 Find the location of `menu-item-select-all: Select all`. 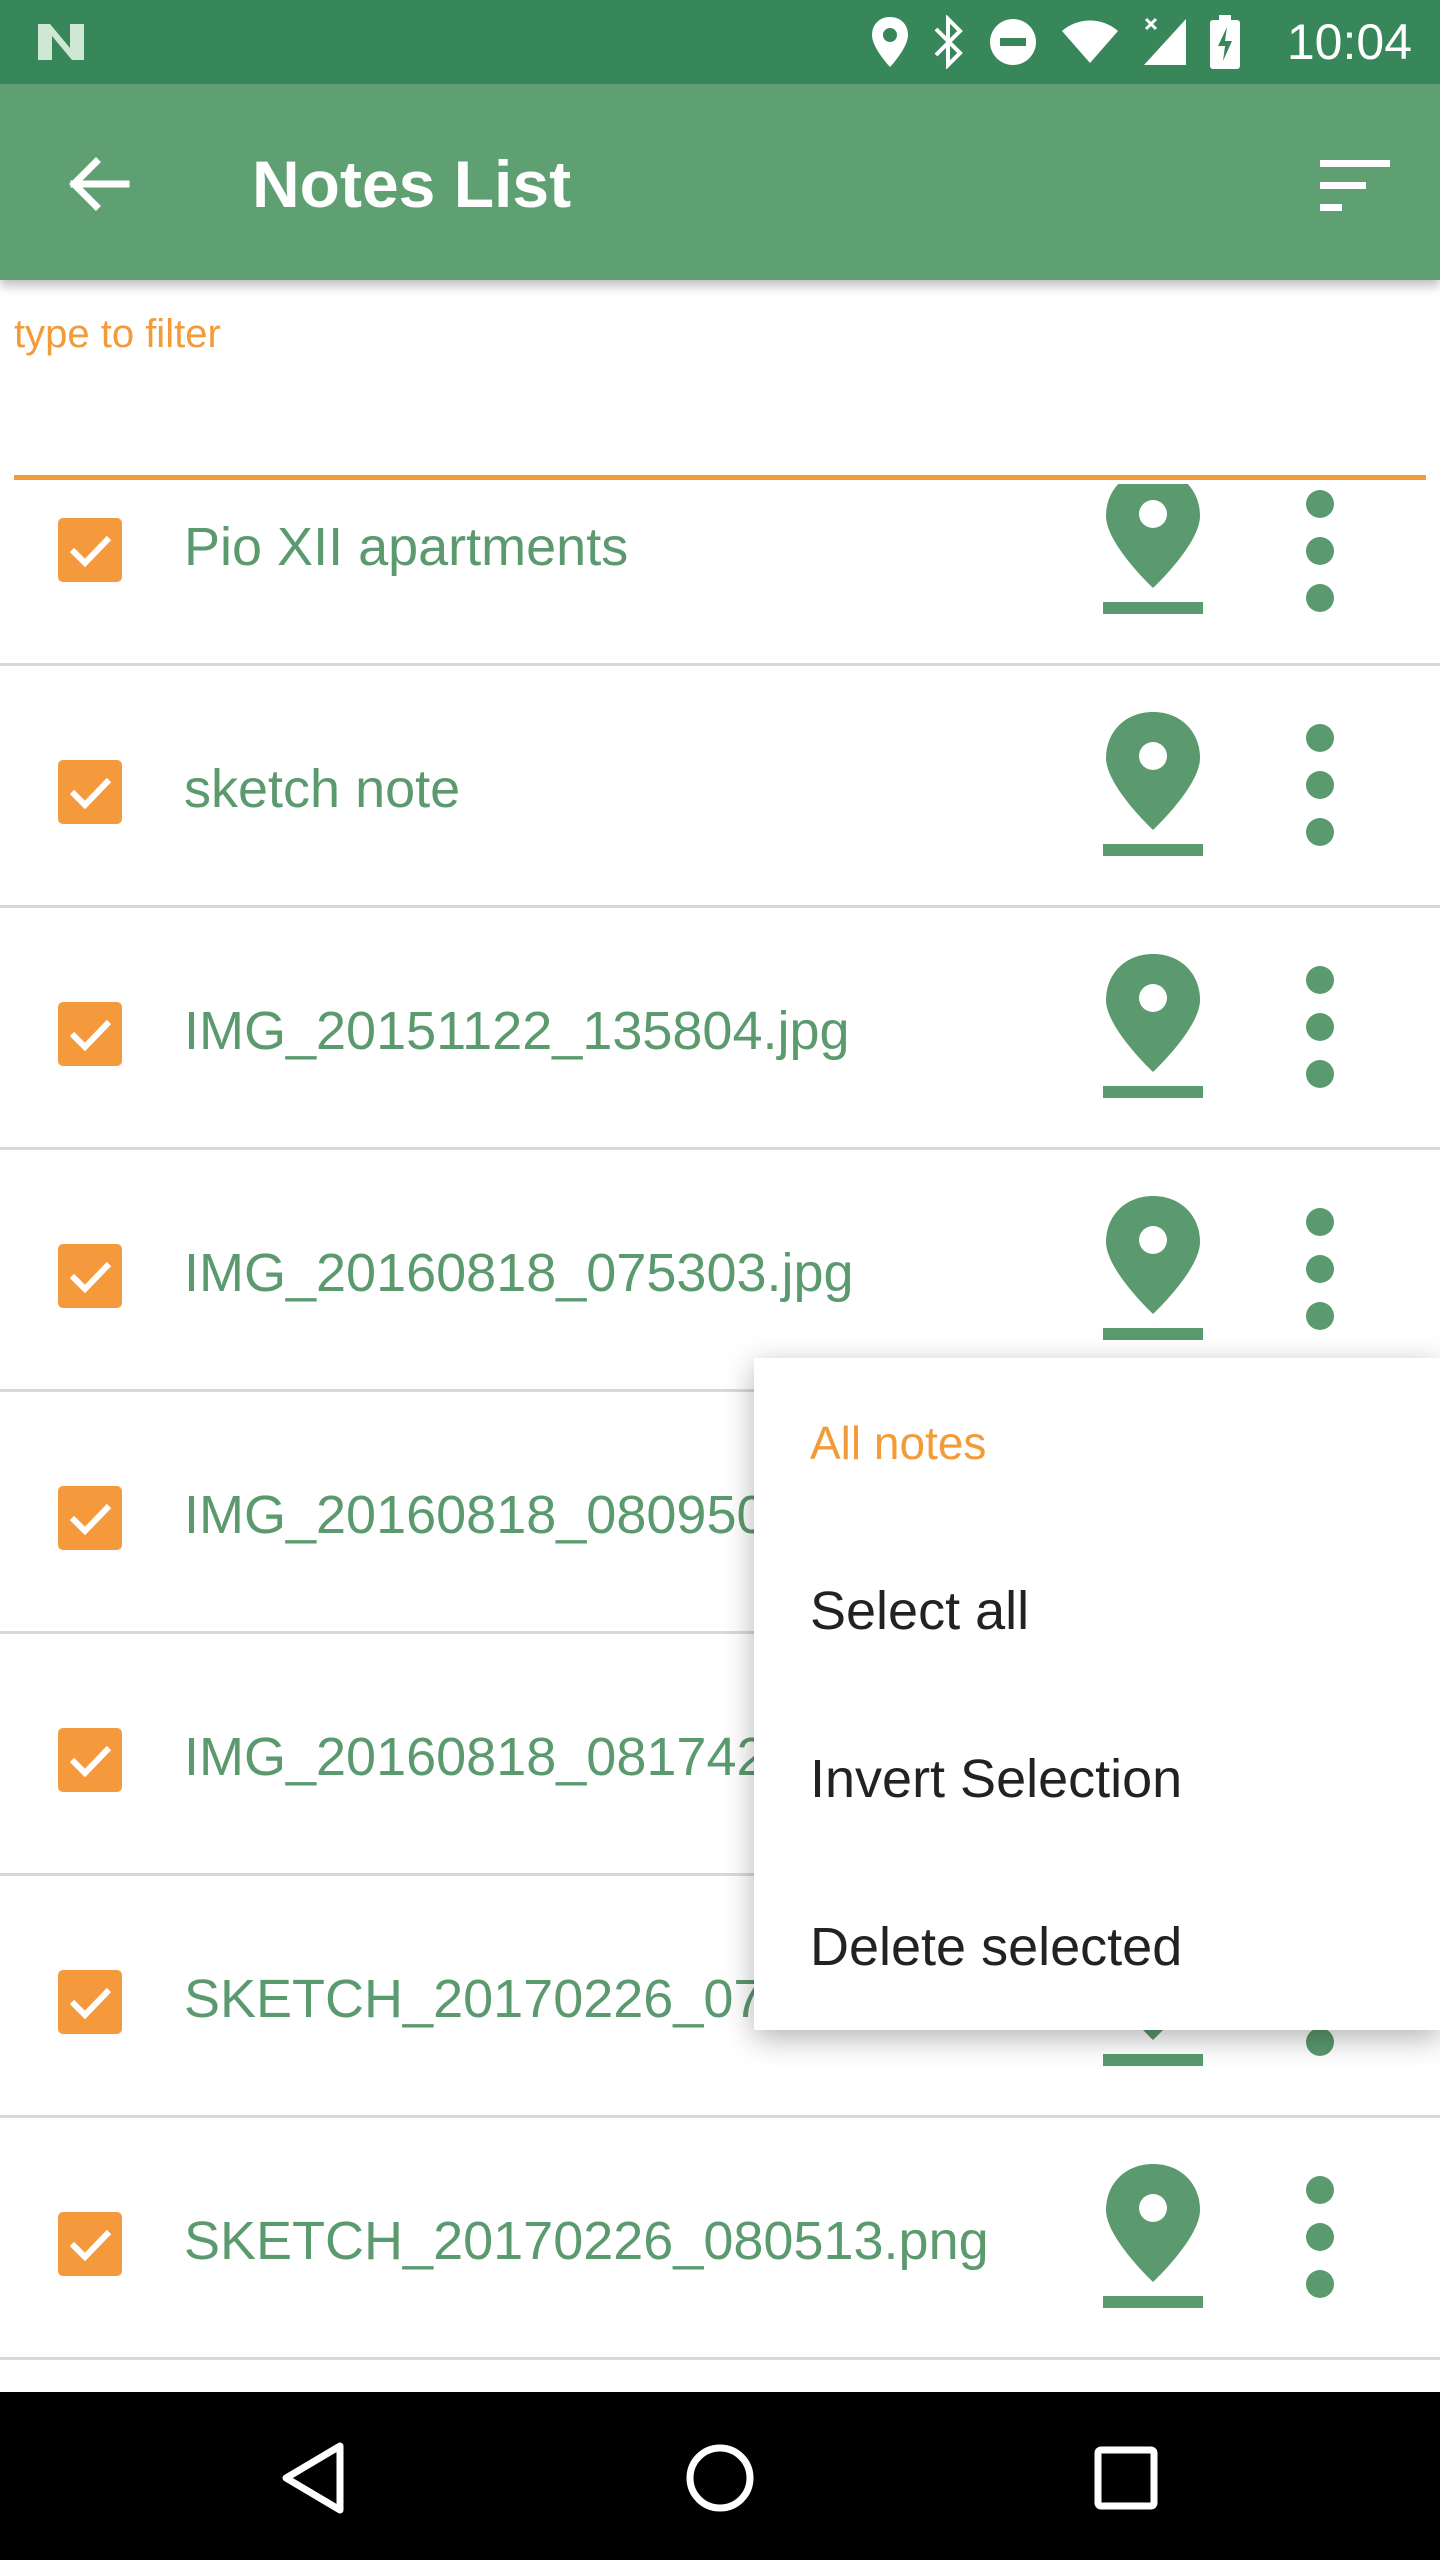

menu-item-select-all: Select all is located at coordinates (919, 1611).